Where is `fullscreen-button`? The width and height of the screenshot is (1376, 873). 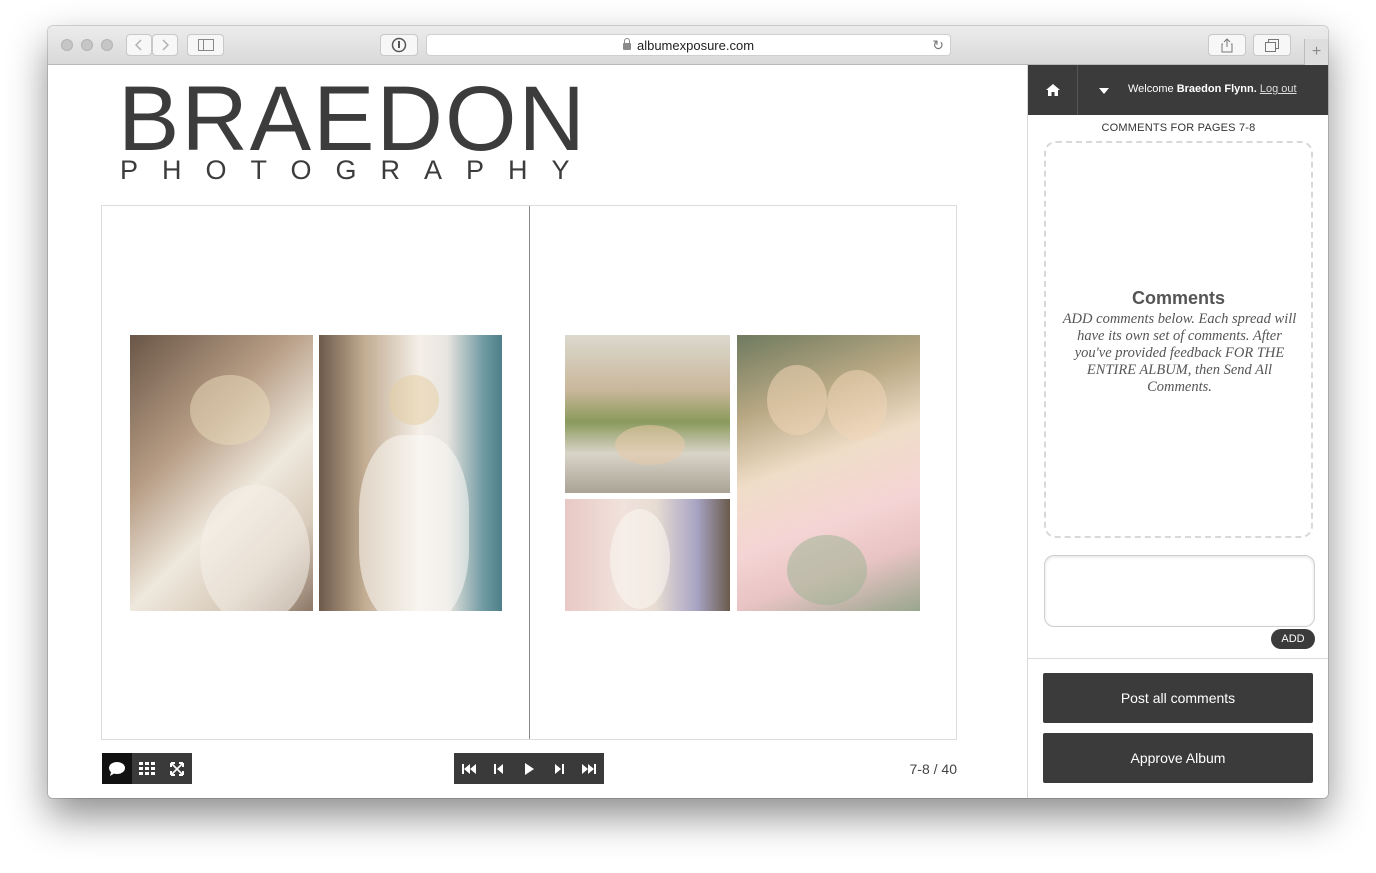 fullscreen-button is located at coordinates (177, 768).